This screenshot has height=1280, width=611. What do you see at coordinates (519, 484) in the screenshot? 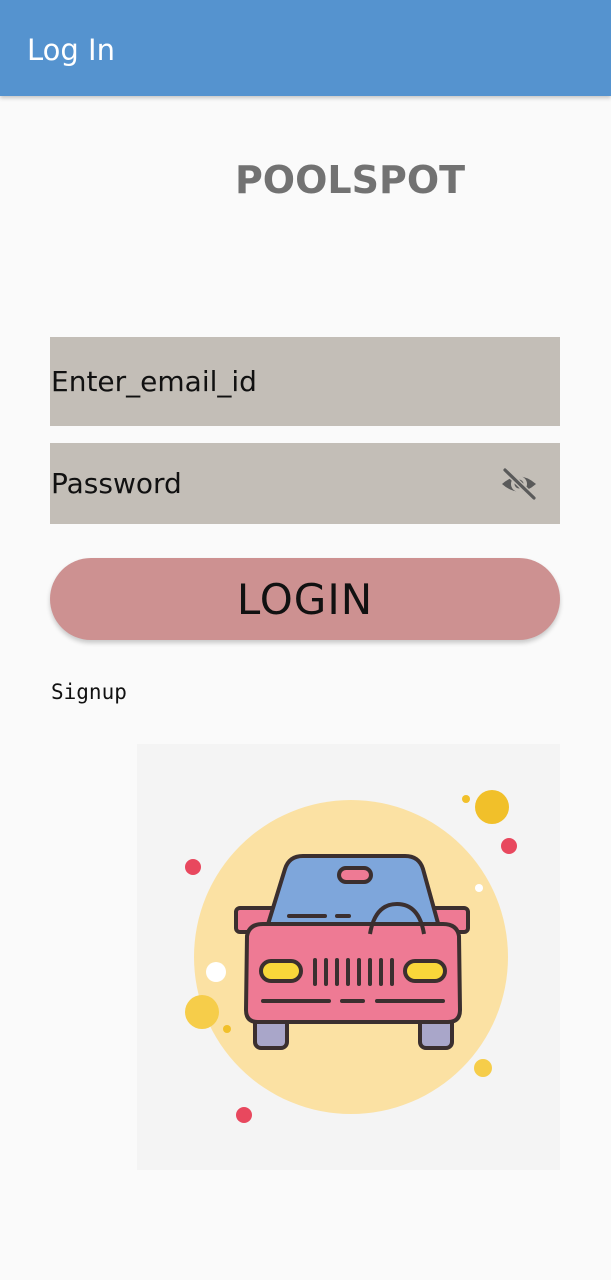
I see `eye-off-icon` at bounding box center [519, 484].